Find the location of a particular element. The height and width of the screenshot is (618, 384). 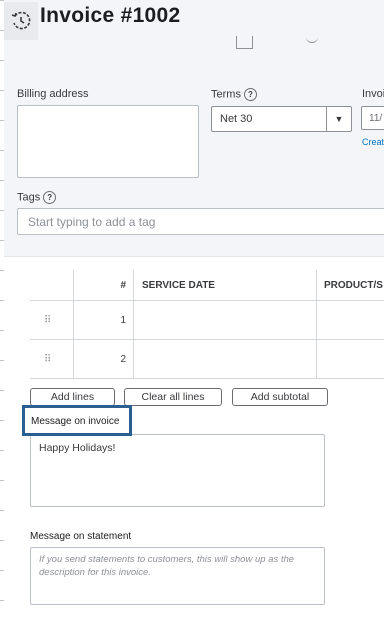

tags-input: Start typing to add a tag is located at coordinates (200, 221).